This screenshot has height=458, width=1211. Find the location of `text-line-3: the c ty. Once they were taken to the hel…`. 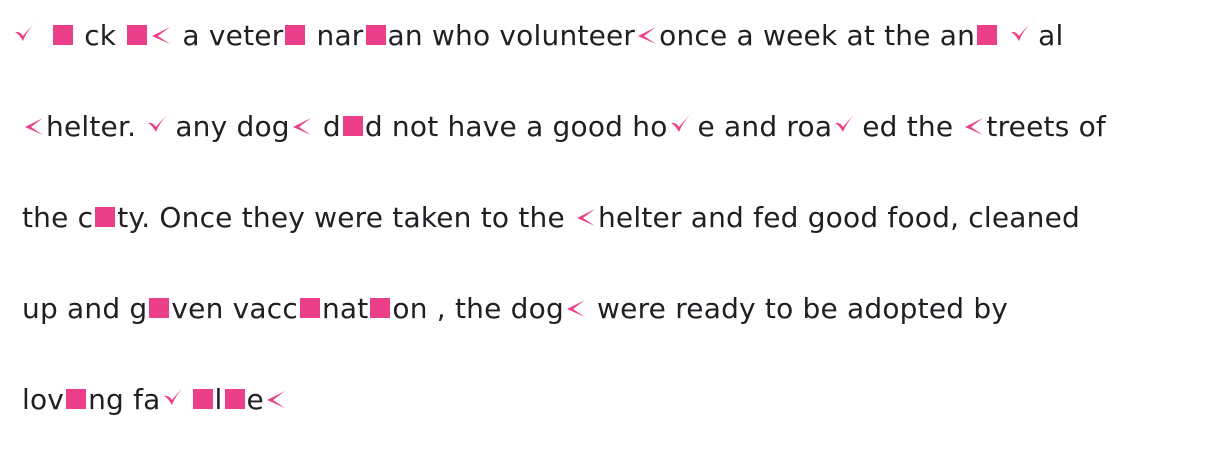

text-line-3: the c ty. Once they were taken to the hel… is located at coordinates (551, 218).